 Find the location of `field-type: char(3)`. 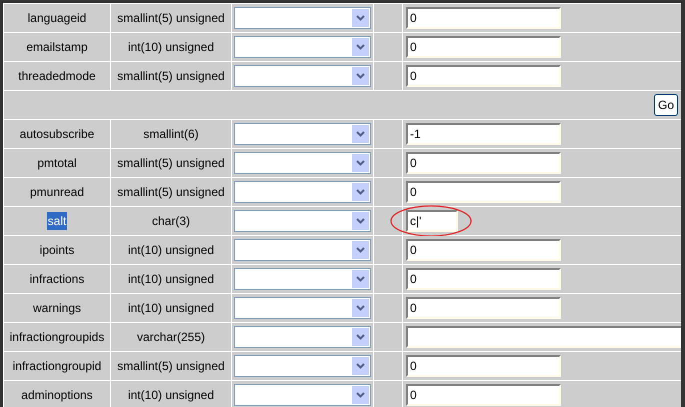

field-type: char(3) is located at coordinates (171, 221).